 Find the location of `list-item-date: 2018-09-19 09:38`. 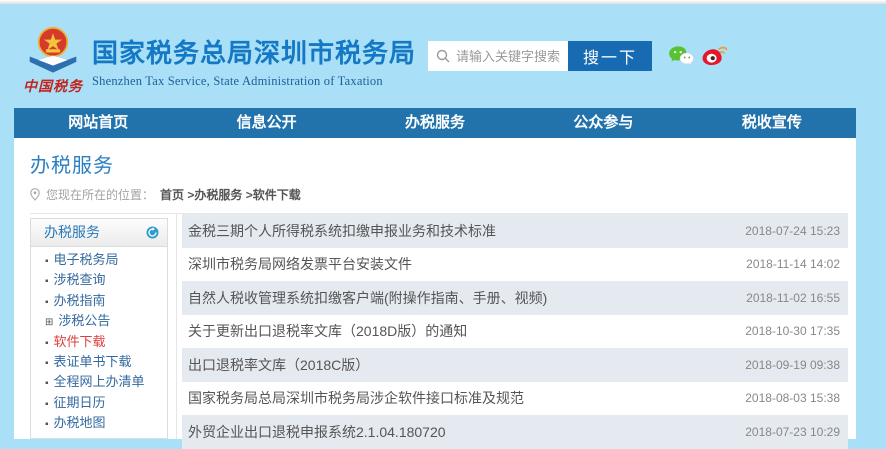

list-item-date: 2018-09-19 09:38 is located at coordinates (792, 364).